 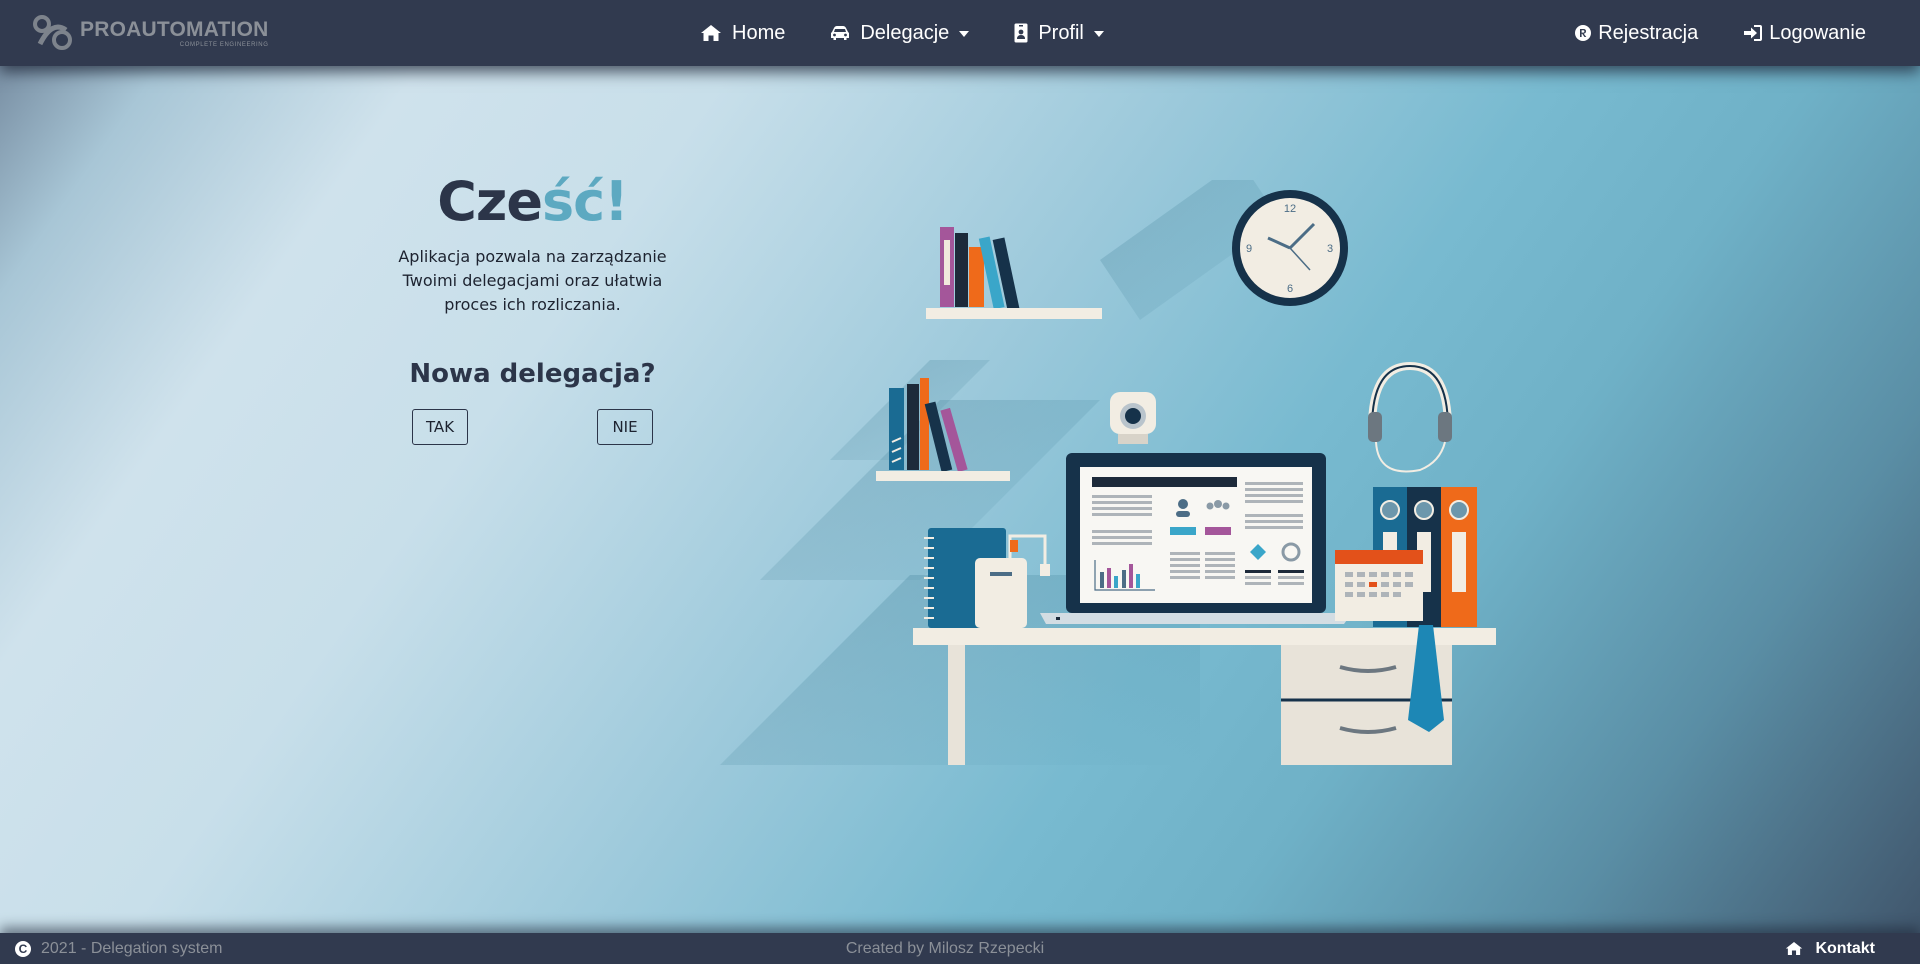 I want to click on nav-delegations-dropdown: Delegacje, so click(x=900, y=33).